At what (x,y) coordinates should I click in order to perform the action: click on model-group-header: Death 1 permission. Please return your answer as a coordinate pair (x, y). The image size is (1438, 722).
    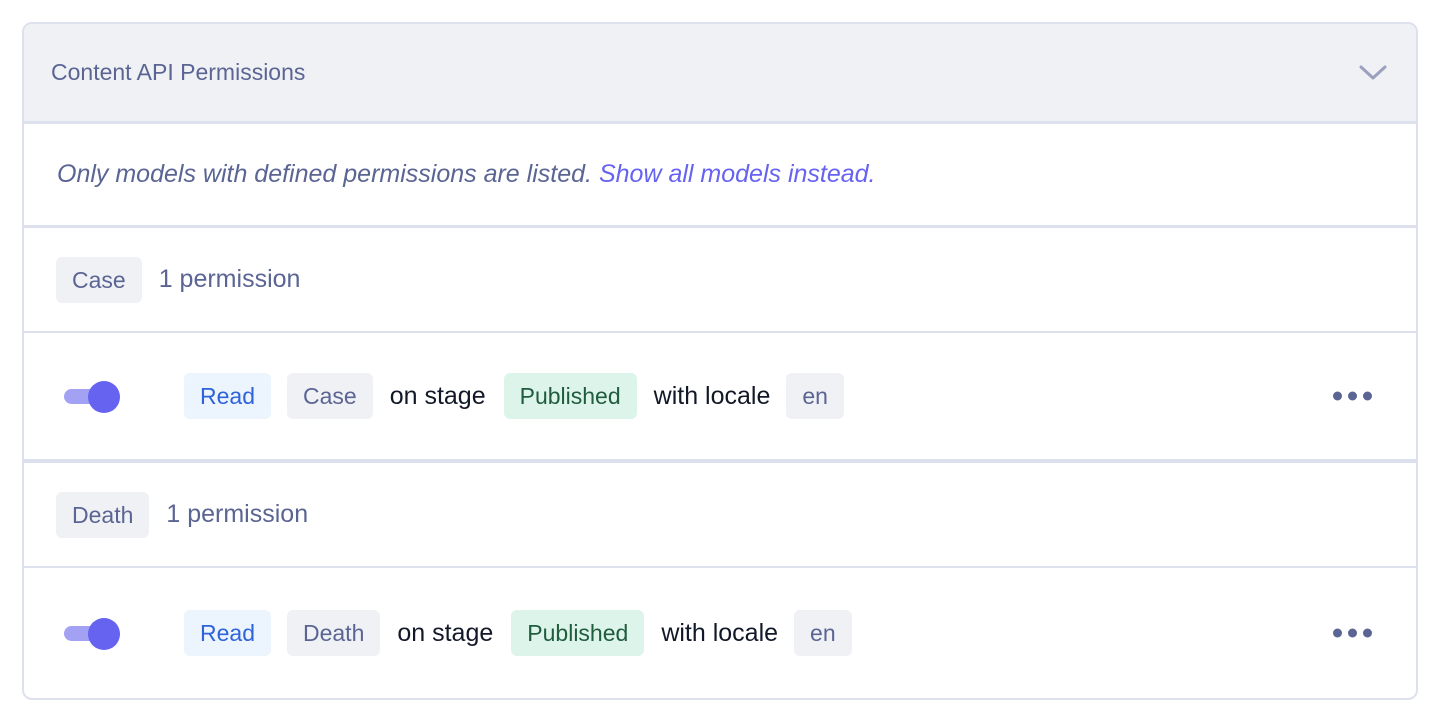
    Looking at the image, I should click on (720, 515).